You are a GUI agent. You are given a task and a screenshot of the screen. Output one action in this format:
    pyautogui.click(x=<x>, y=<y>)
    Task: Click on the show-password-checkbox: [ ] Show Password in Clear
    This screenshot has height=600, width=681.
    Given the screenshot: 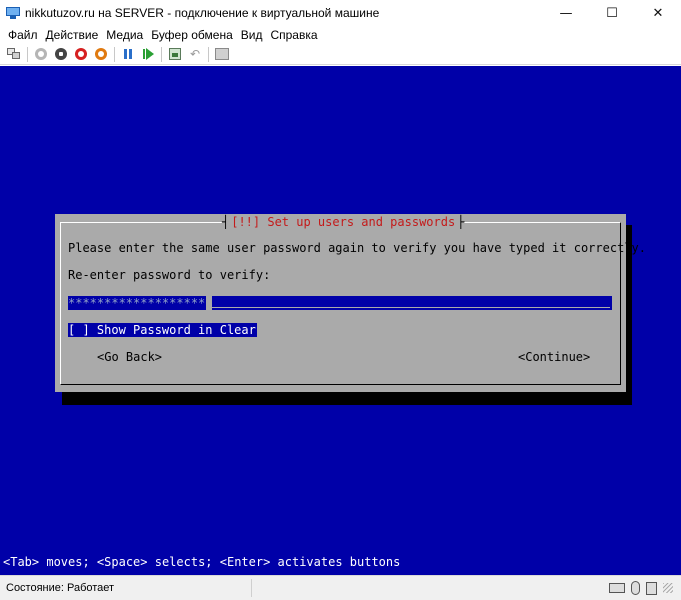 What is the action you would take?
    pyautogui.click(x=162, y=330)
    